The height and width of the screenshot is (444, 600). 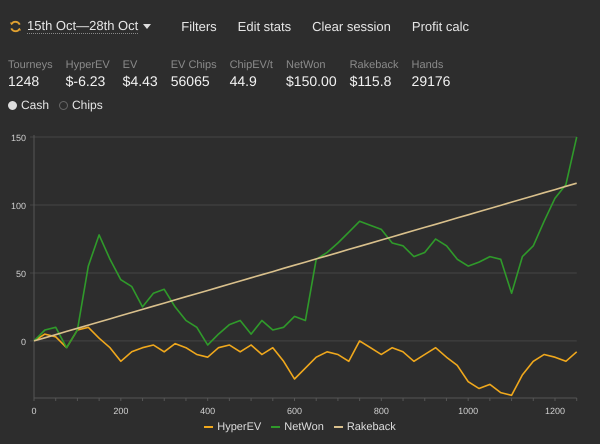 I want to click on legend-label: NetWon, so click(x=304, y=427).